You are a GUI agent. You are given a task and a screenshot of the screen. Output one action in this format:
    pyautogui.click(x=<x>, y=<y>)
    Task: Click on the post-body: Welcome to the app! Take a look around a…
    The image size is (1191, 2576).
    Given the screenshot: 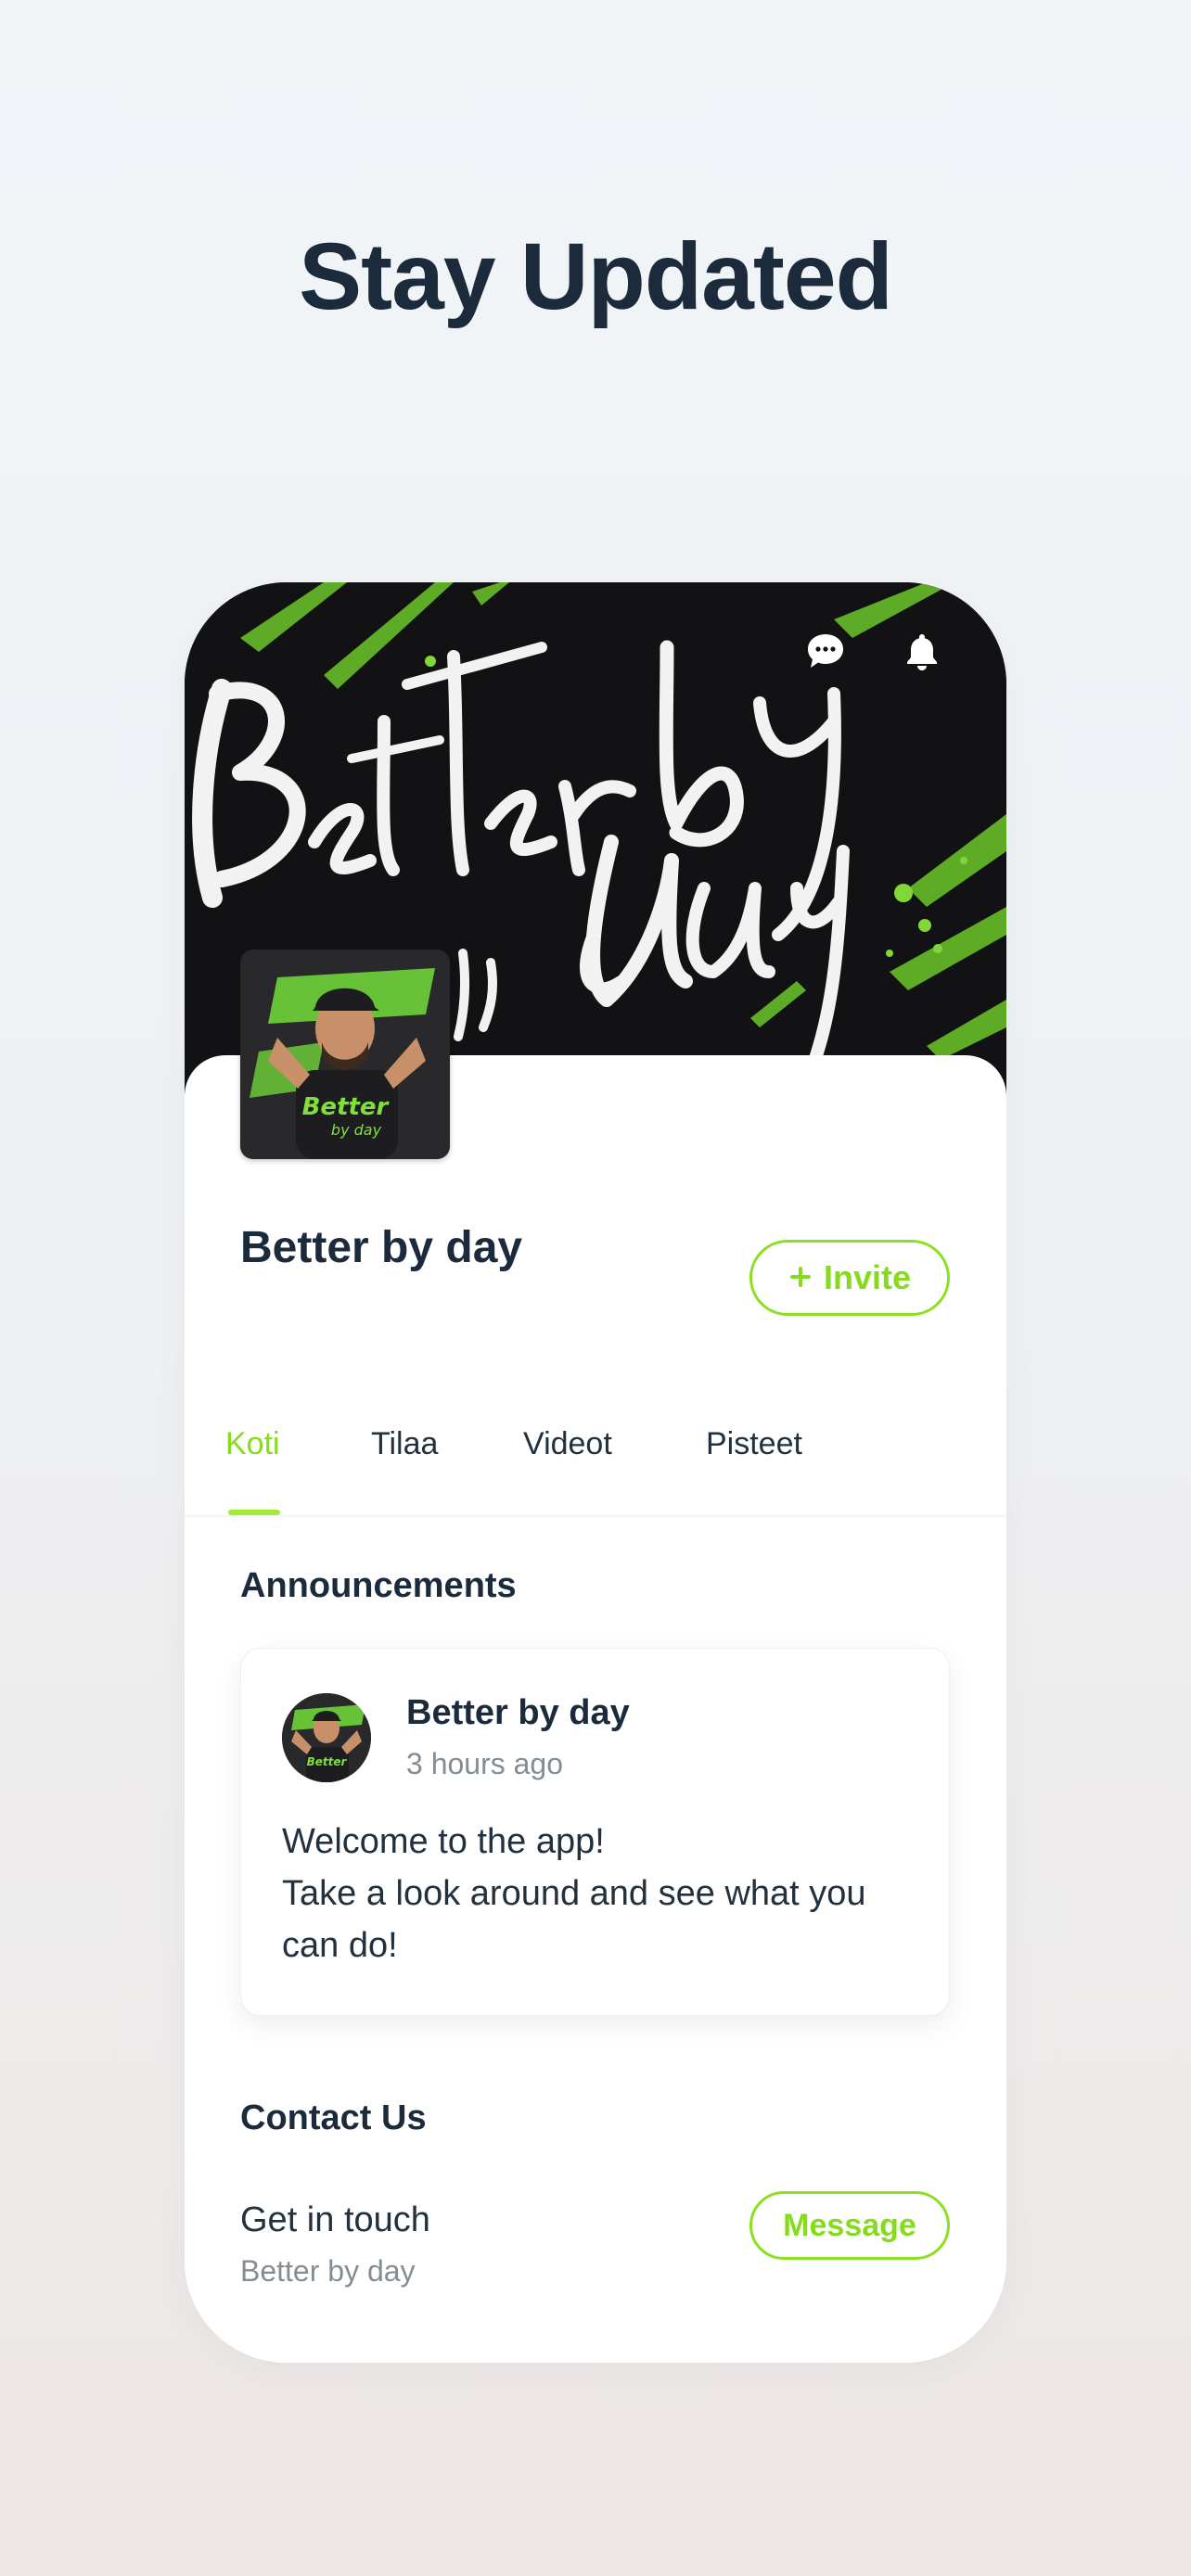 What is the action you would take?
    pyautogui.click(x=602, y=1893)
    